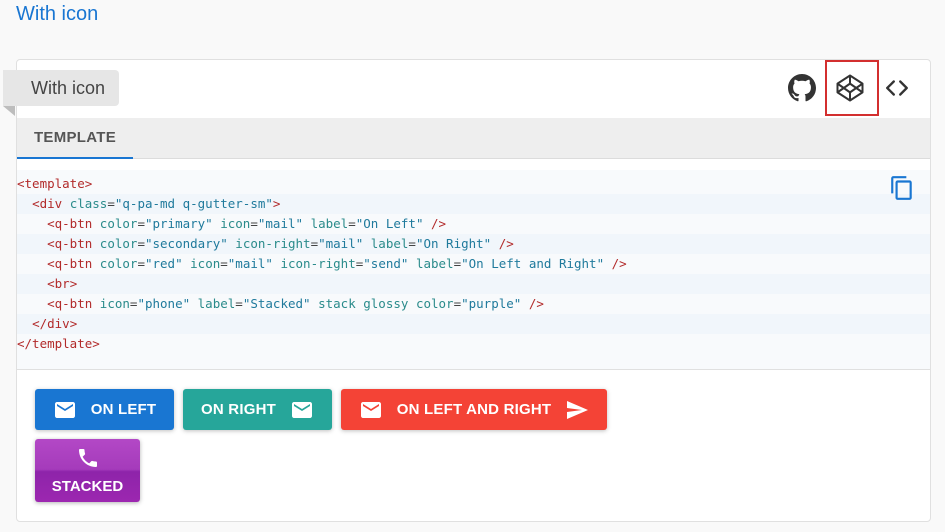 This screenshot has width=945, height=532. What do you see at coordinates (9, 111) in the screenshot?
I see `ribbon-fold` at bounding box center [9, 111].